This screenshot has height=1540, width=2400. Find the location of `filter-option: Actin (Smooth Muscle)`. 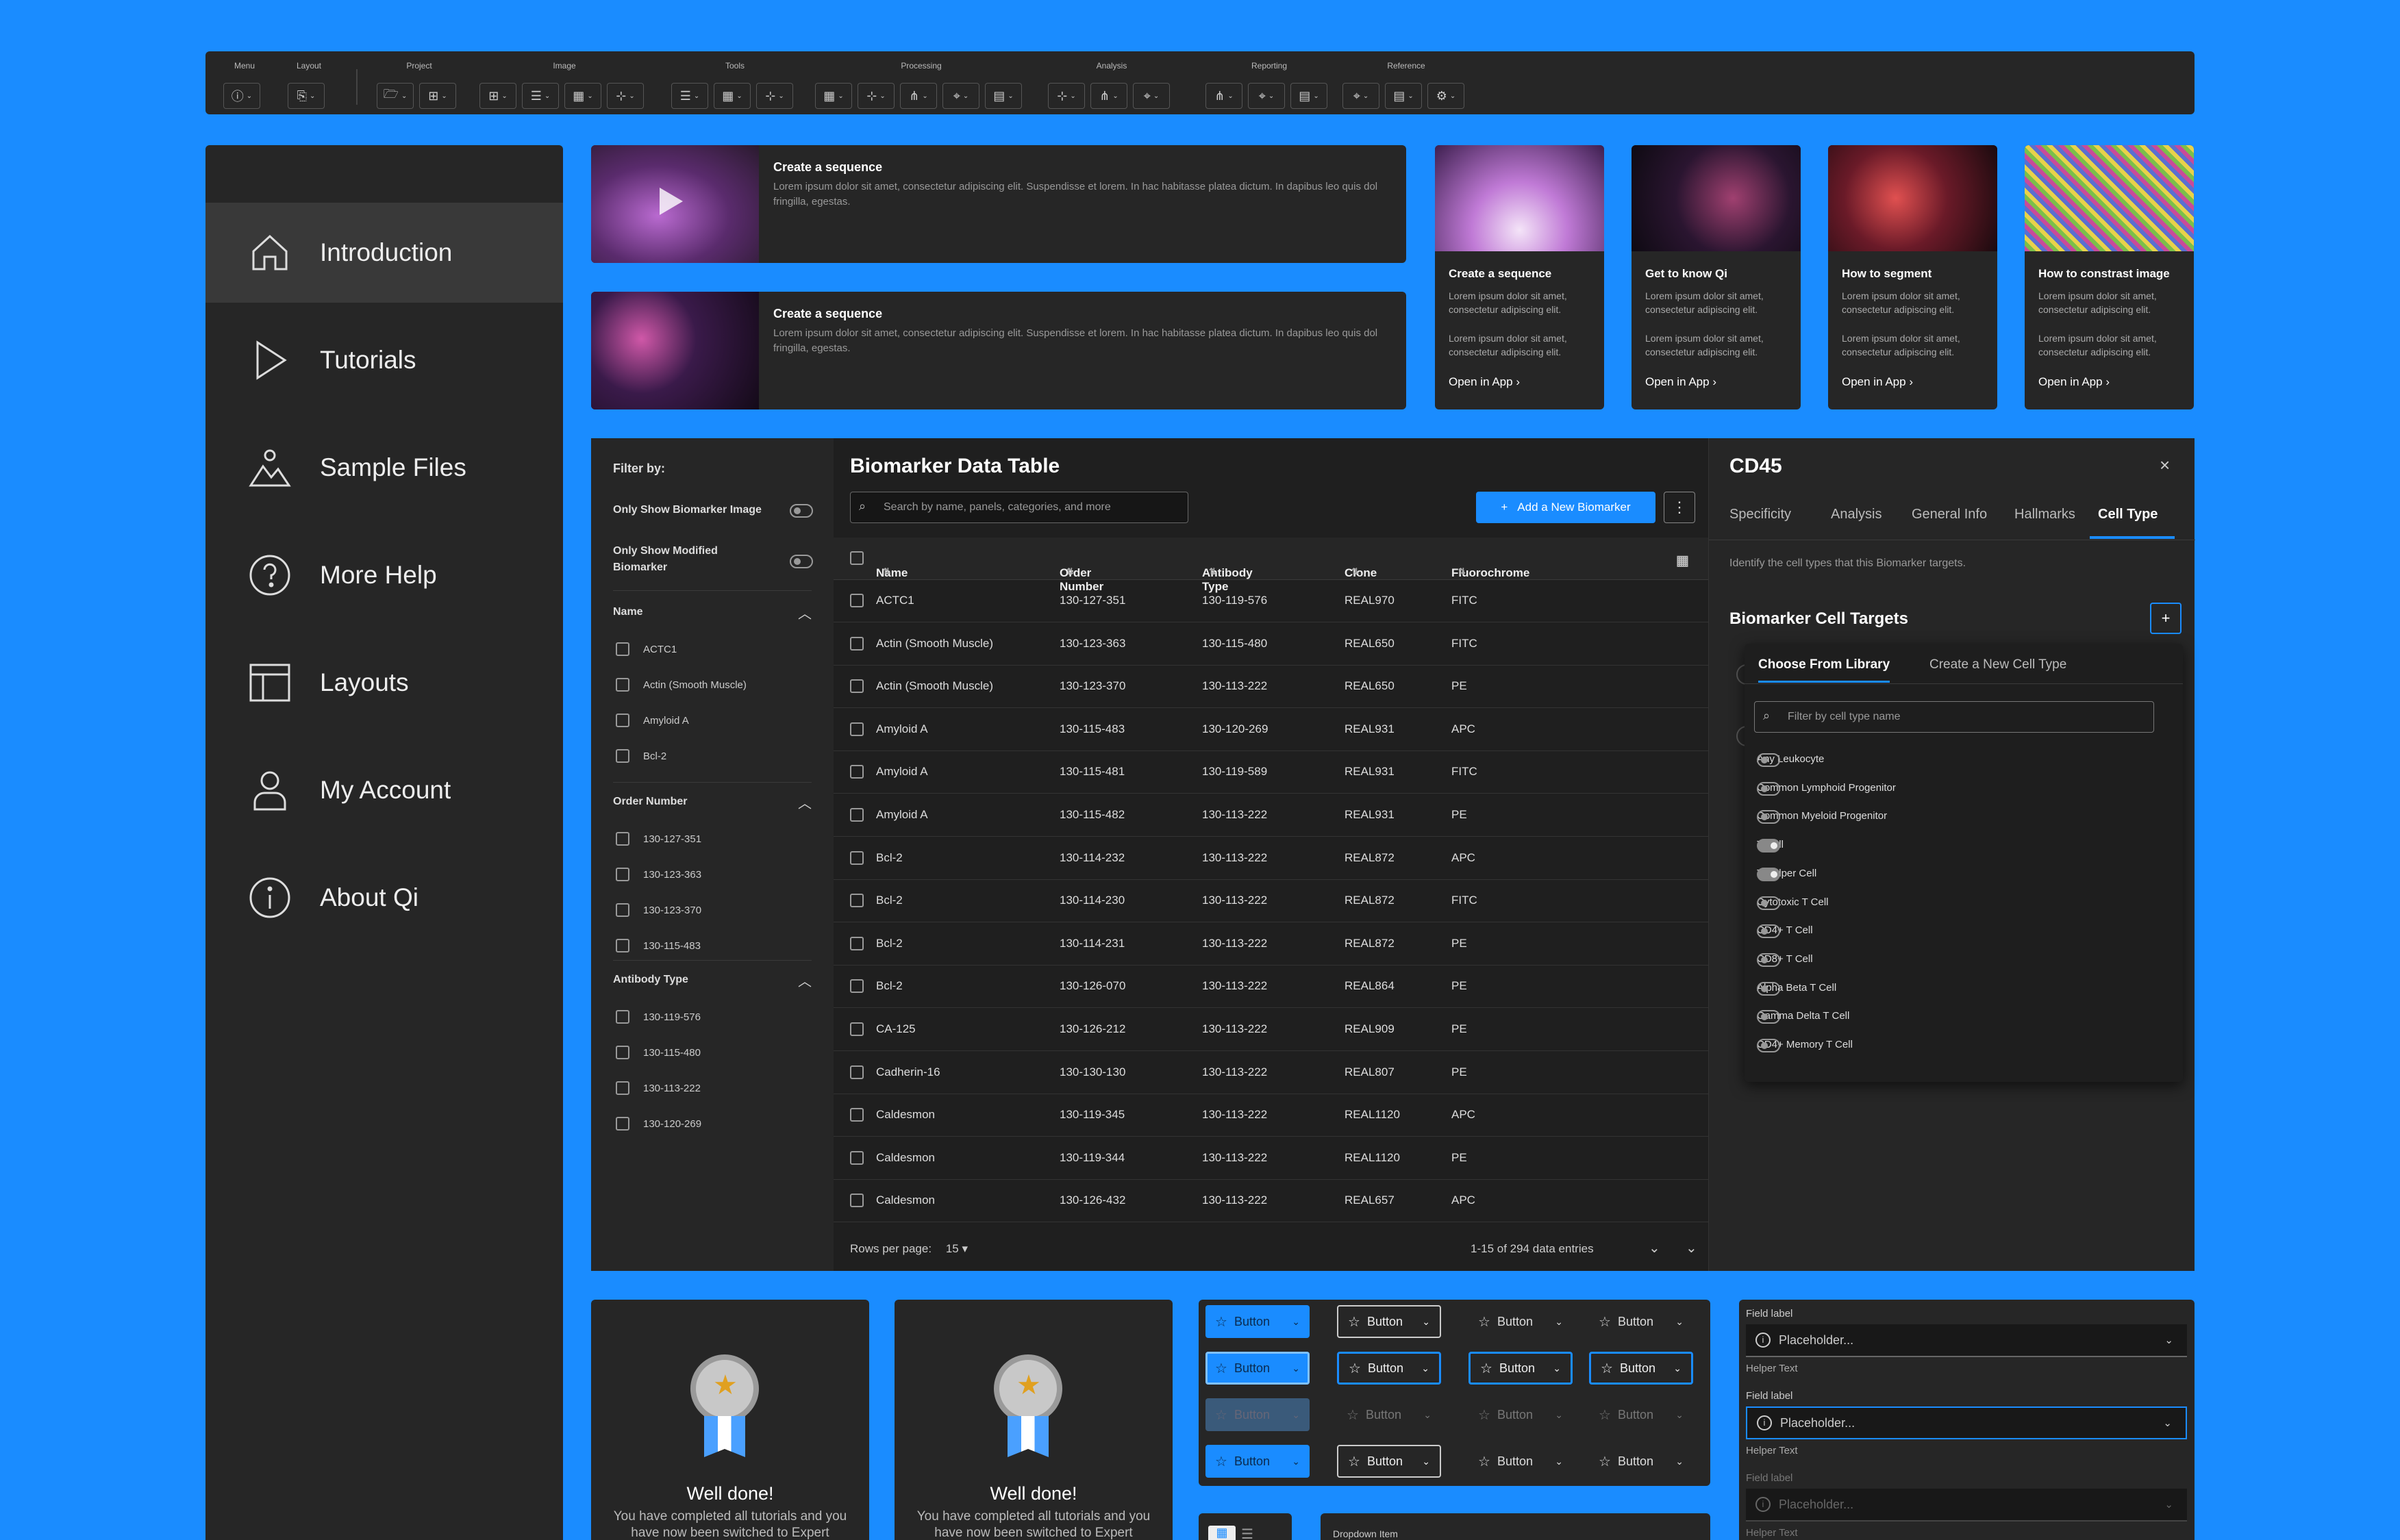

filter-option: Actin (Smooth Muscle) is located at coordinates (681, 685).